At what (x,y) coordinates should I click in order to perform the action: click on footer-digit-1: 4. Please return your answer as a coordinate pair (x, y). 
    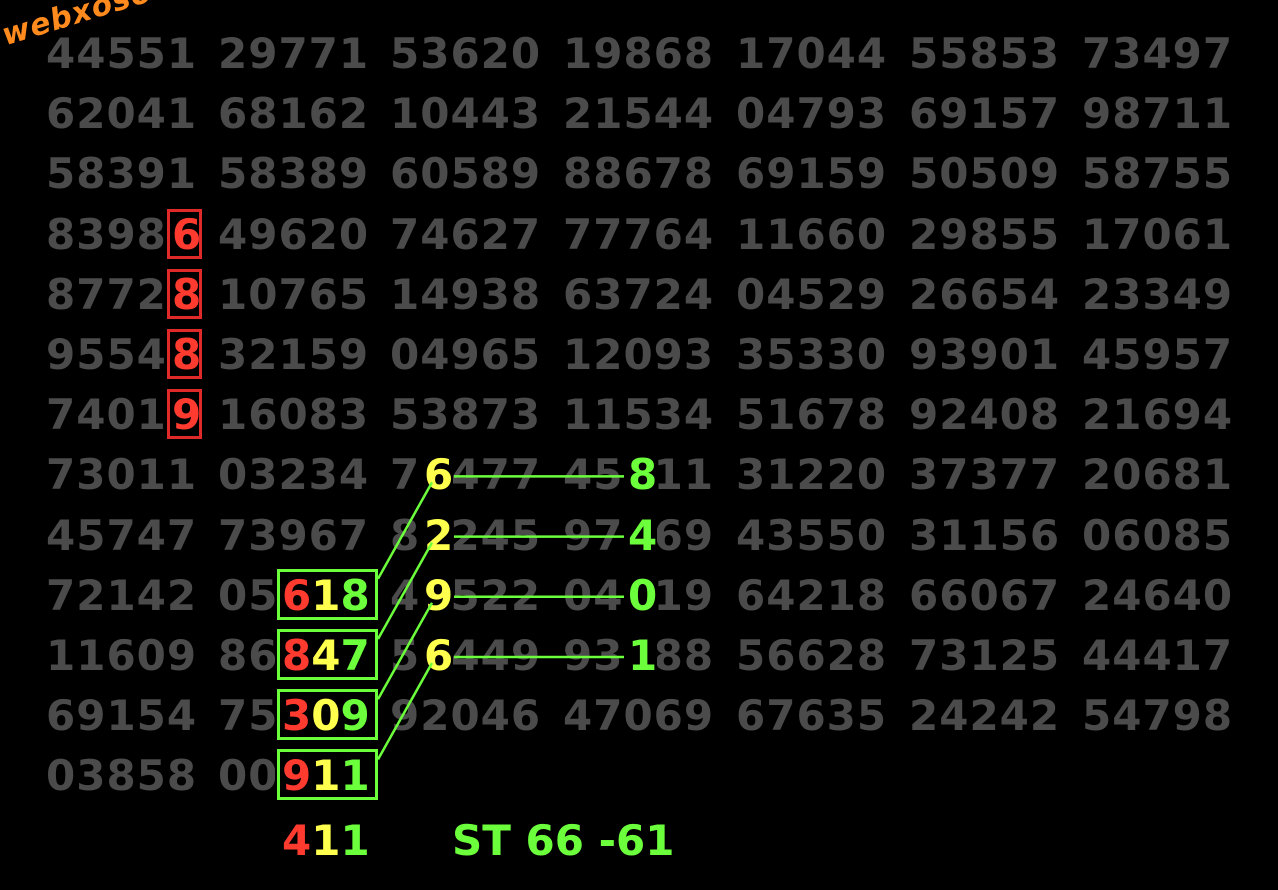
    Looking at the image, I should click on (297, 840).